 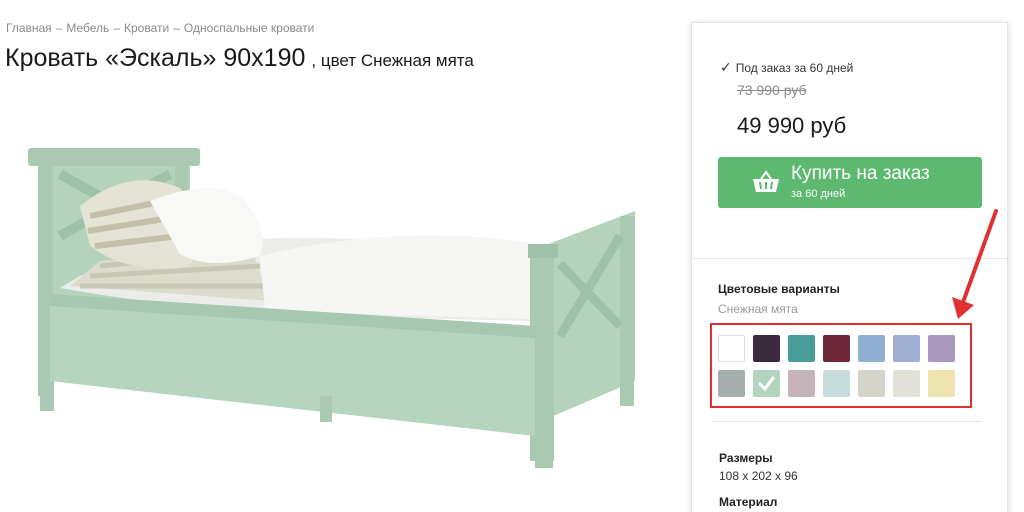 I want to click on color-swatch-grid, so click(x=841, y=365).